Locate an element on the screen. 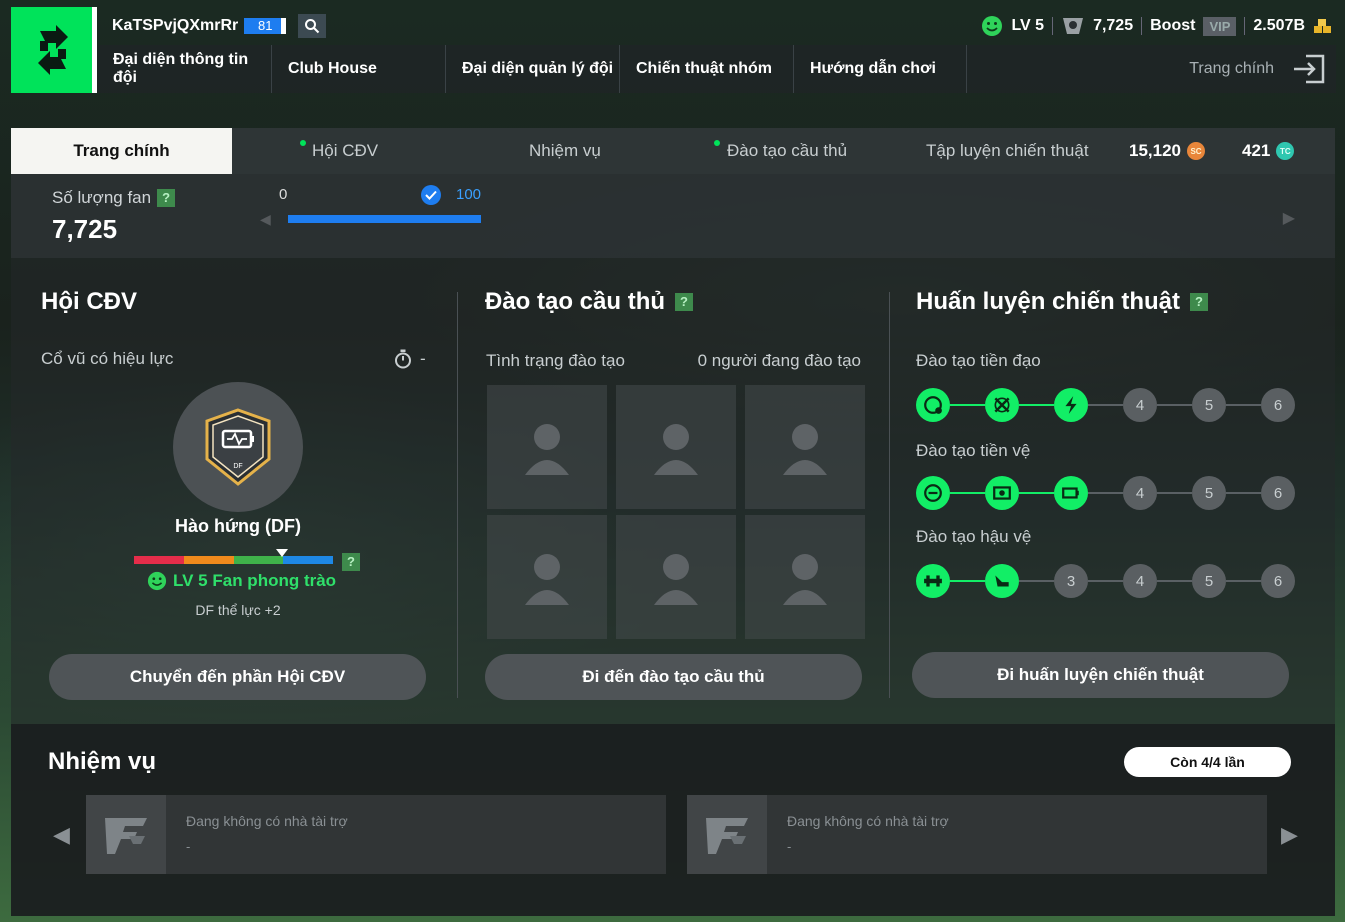 The image size is (1345, 922). missions-prev-icon: ◀ is located at coordinates (61, 835).